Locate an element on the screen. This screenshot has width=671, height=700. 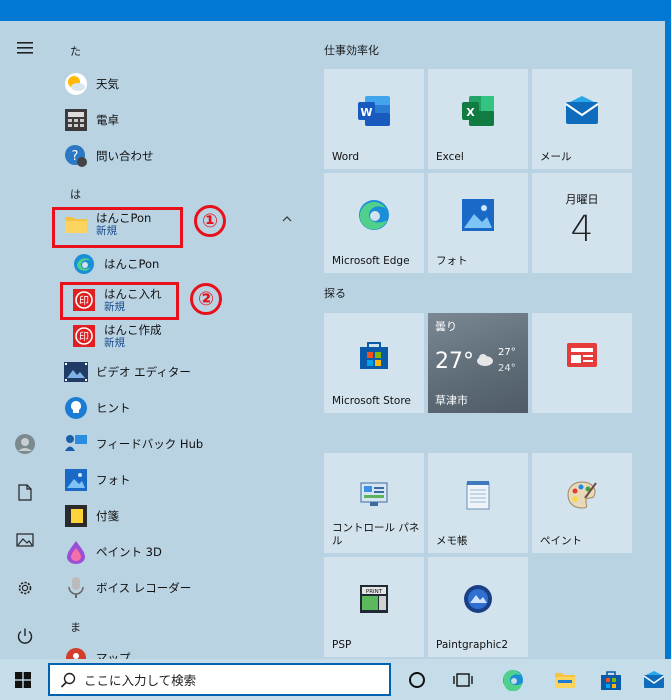
letter-header-ma: ま is located at coordinates (75, 627).